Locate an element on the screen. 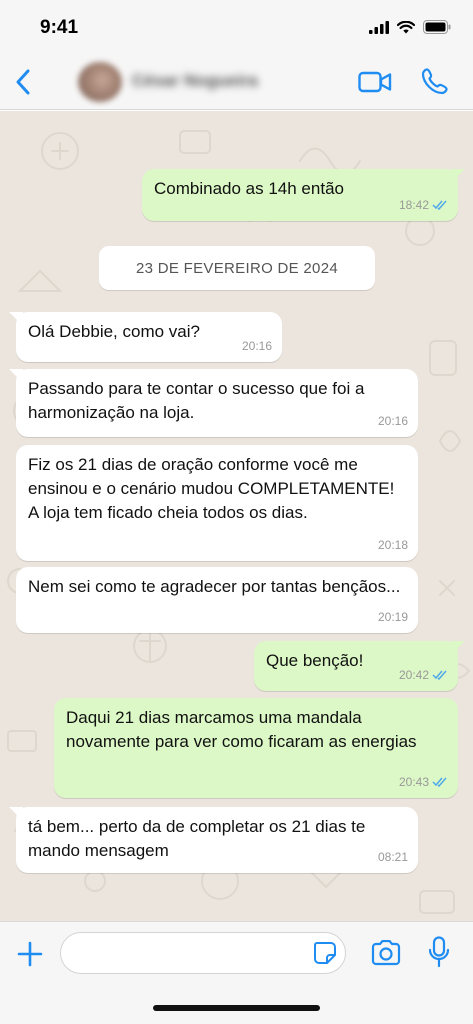  chevron-left-icon is located at coordinates (23, 82).